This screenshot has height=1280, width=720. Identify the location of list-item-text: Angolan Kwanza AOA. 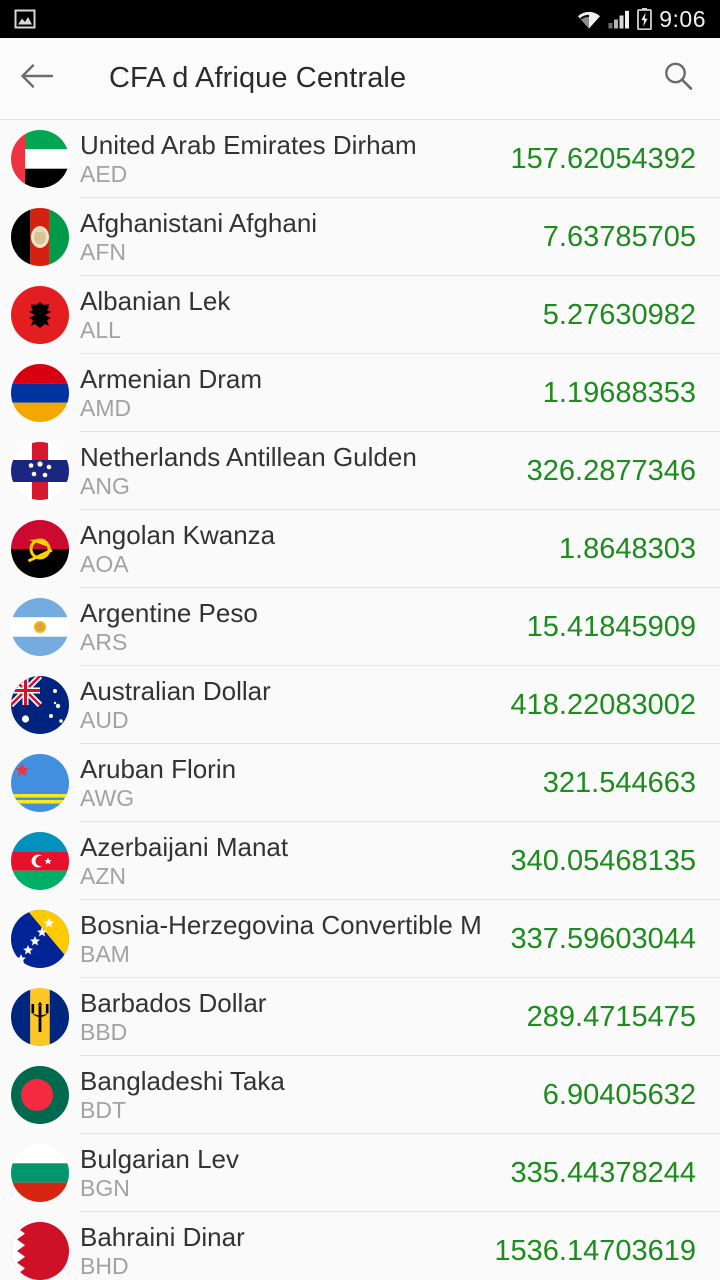
(319, 549).